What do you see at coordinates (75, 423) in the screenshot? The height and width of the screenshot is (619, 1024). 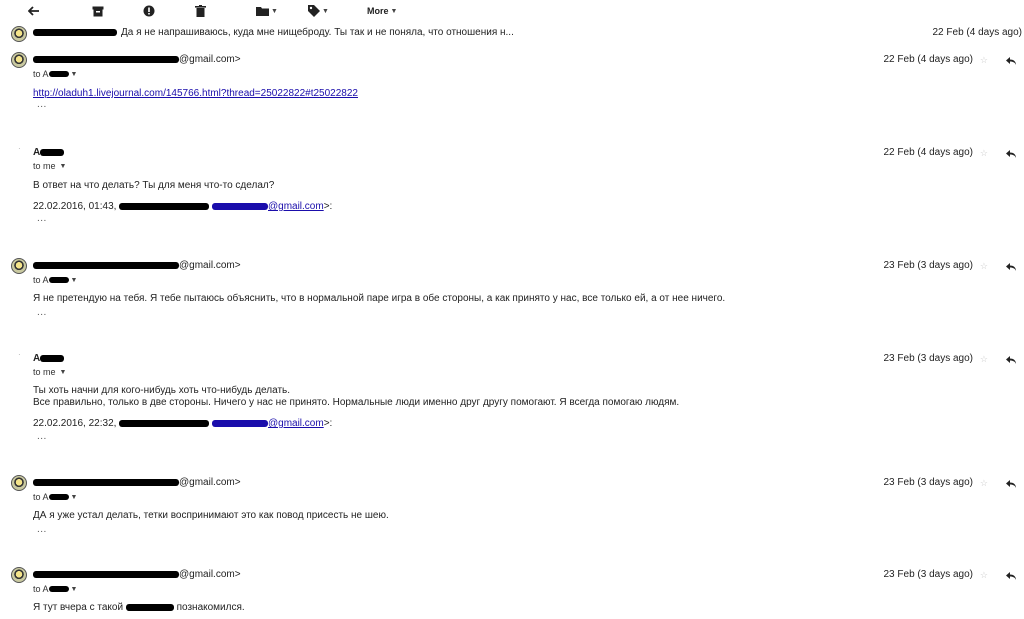 I see `quote-date: 22.02.2016, 22:32,` at bounding box center [75, 423].